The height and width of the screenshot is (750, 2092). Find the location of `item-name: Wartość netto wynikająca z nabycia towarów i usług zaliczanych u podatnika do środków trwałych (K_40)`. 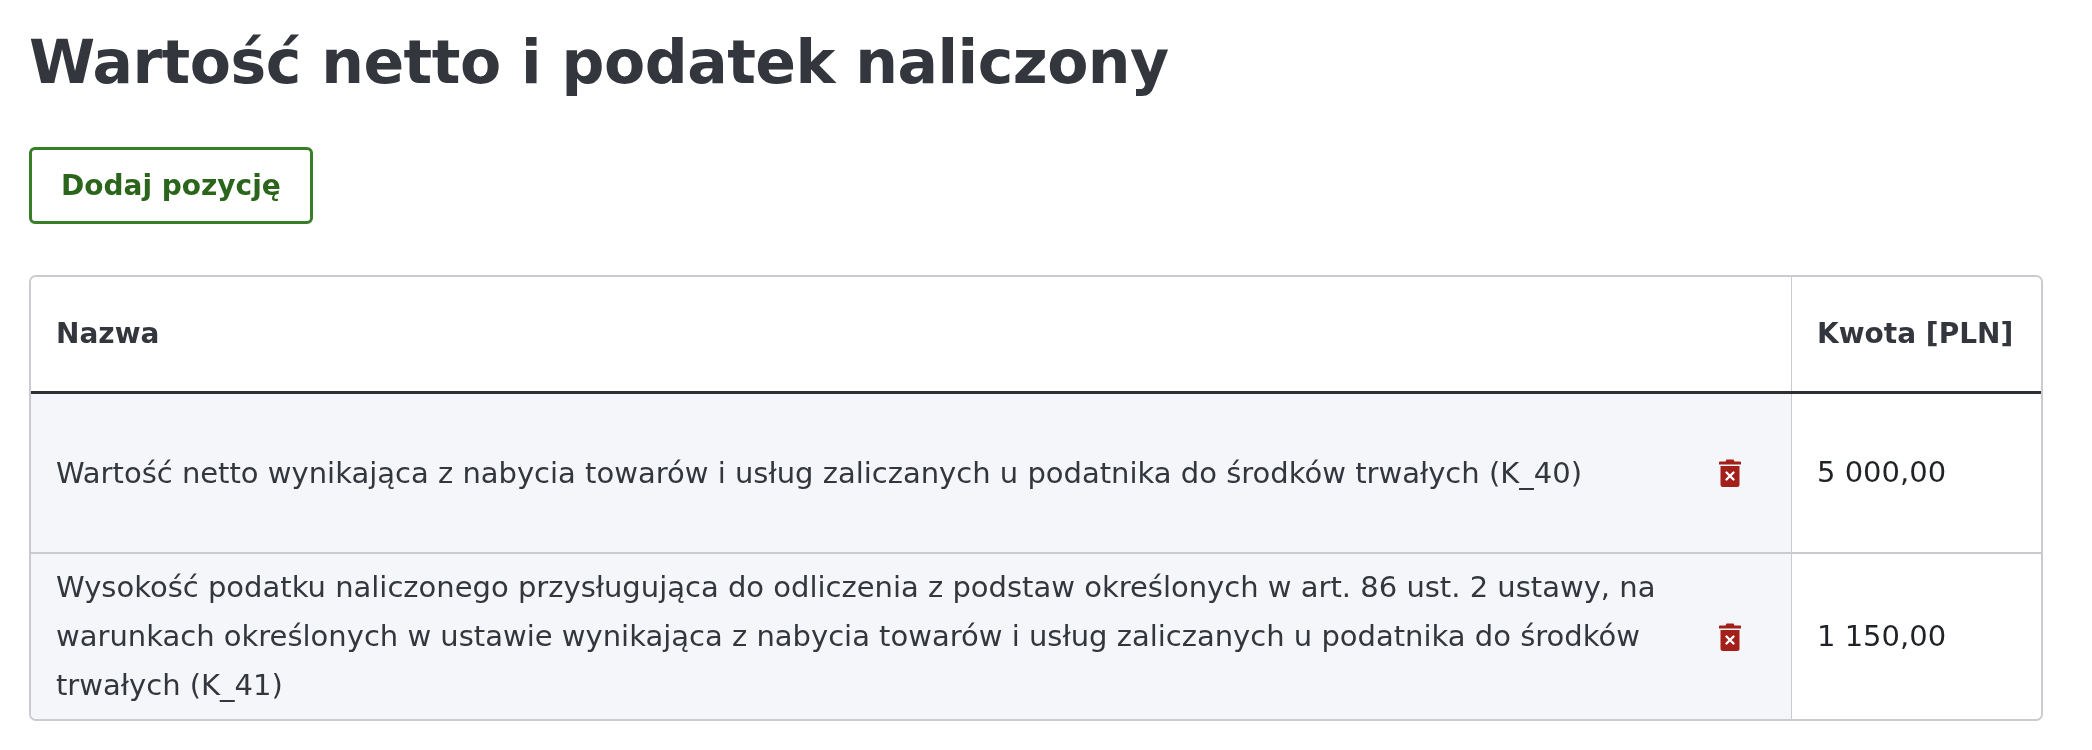

item-name: Wartość netto wynikająca z nabycia towarów i usług zaliczanych u podatnika do środków trwałych (K_40) is located at coordinates (819, 473).